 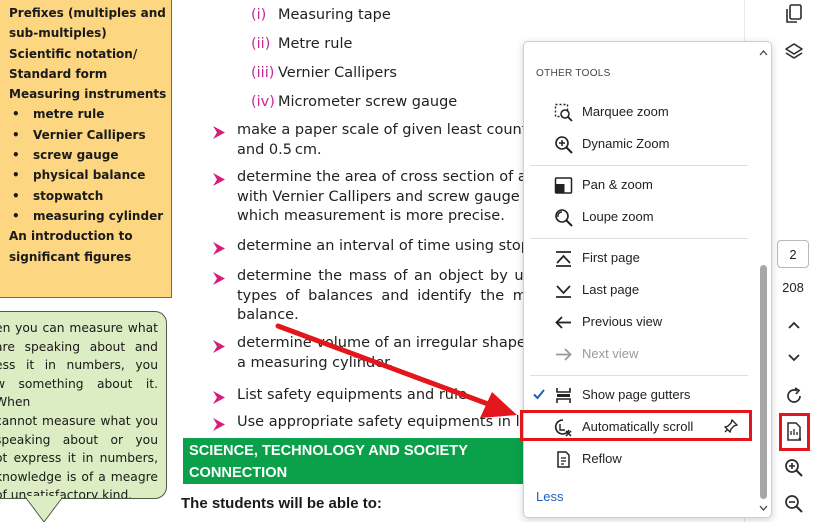 I want to click on menu-scroll-thumb, so click(x=763, y=382).